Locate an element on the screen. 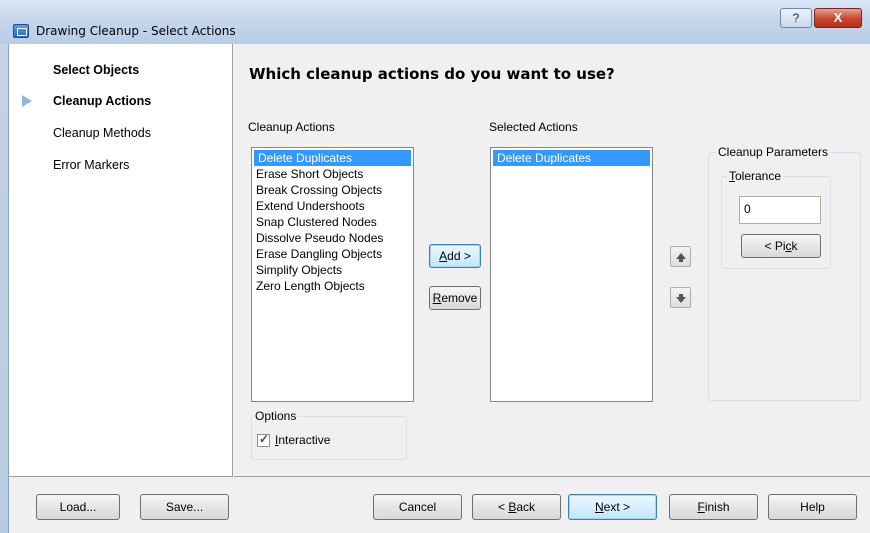 This screenshot has height=533, width=870. cancel-button: Cancel is located at coordinates (417, 507).